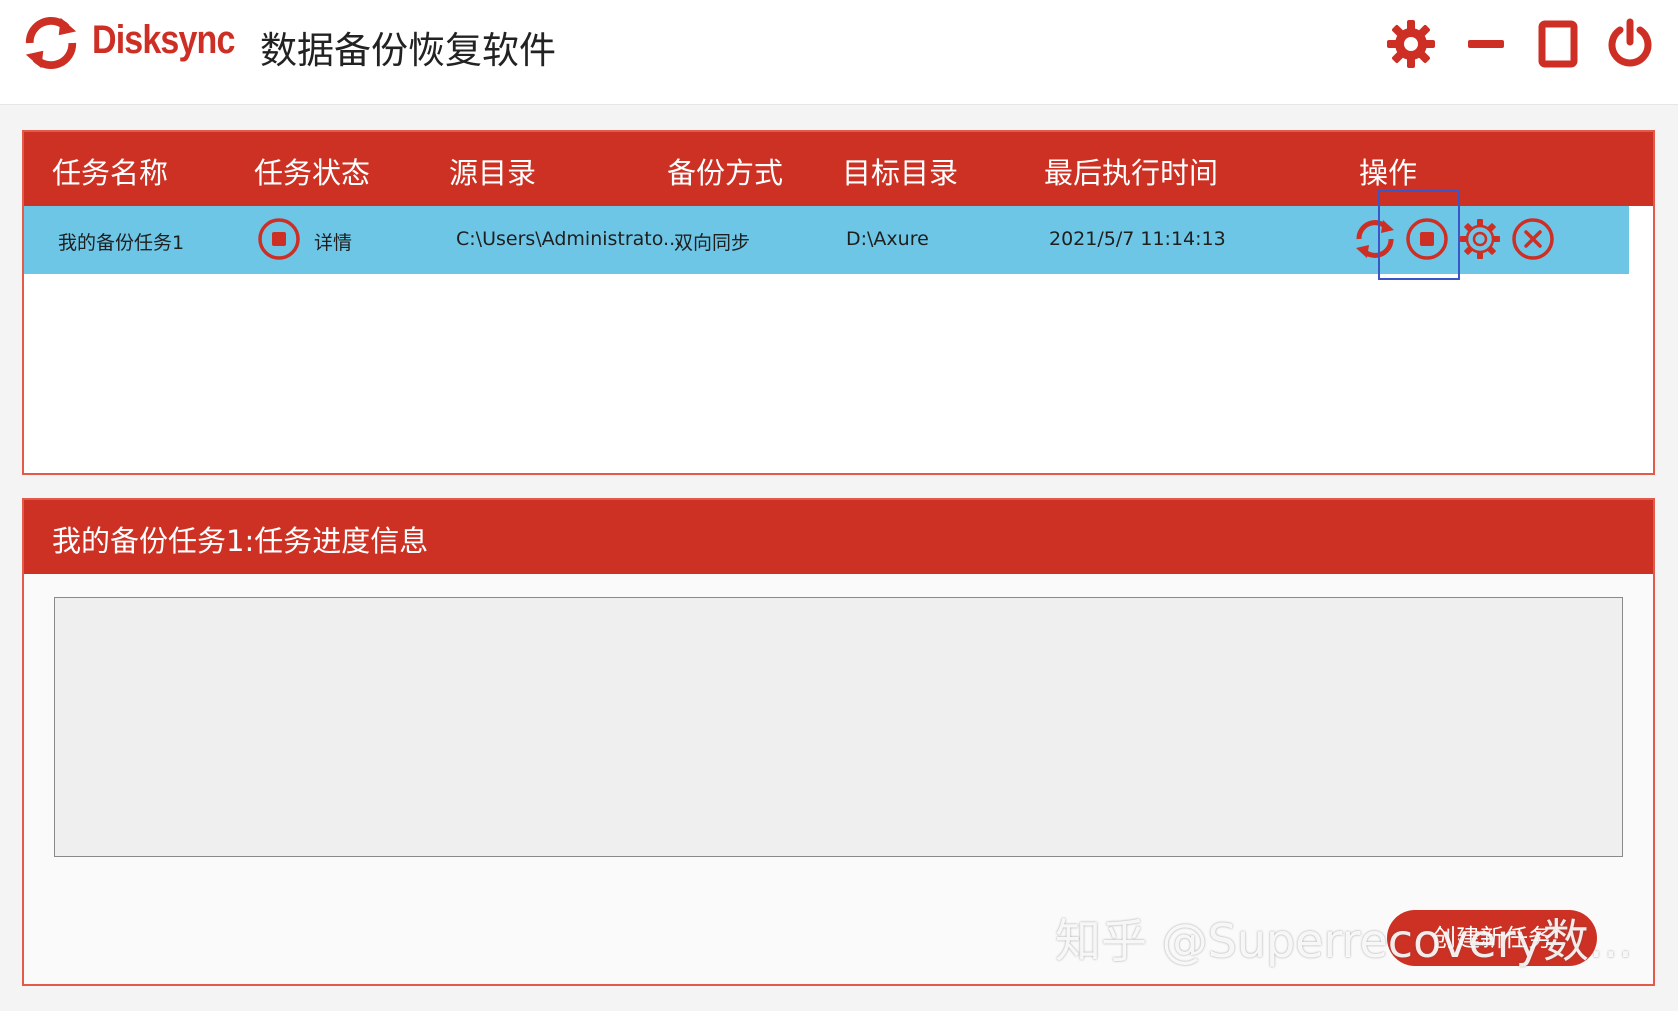 This screenshot has width=1678, height=1011. Describe the element at coordinates (838, 537) in the screenshot. I see `progress-header: 我的备份任务1:任务进度信息` at that location.